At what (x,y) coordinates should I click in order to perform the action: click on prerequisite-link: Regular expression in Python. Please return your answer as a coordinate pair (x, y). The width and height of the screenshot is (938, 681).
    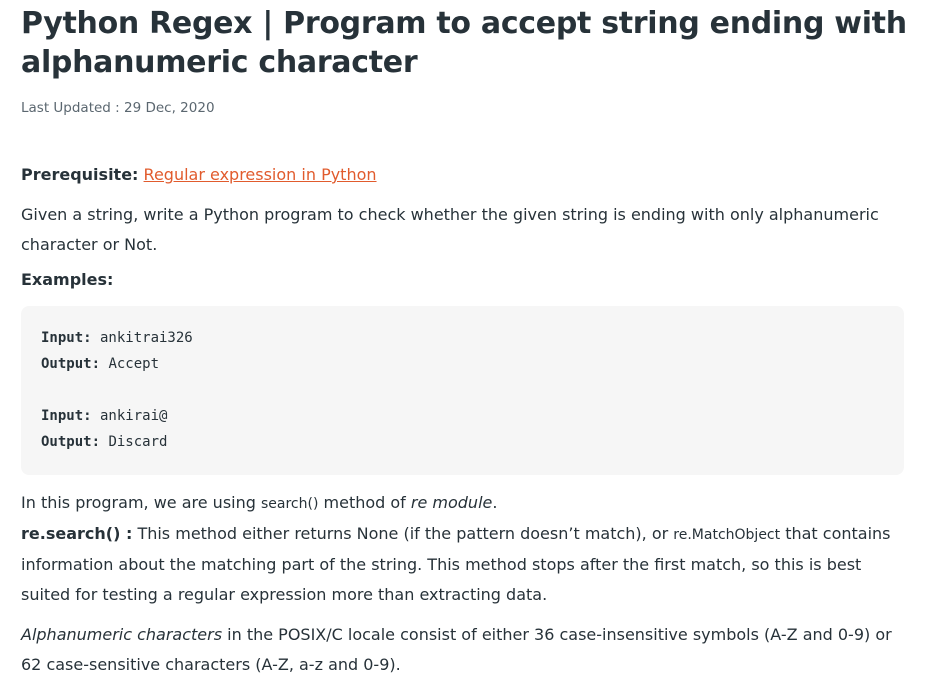
    Looking at the image, I should click on (260, 174).